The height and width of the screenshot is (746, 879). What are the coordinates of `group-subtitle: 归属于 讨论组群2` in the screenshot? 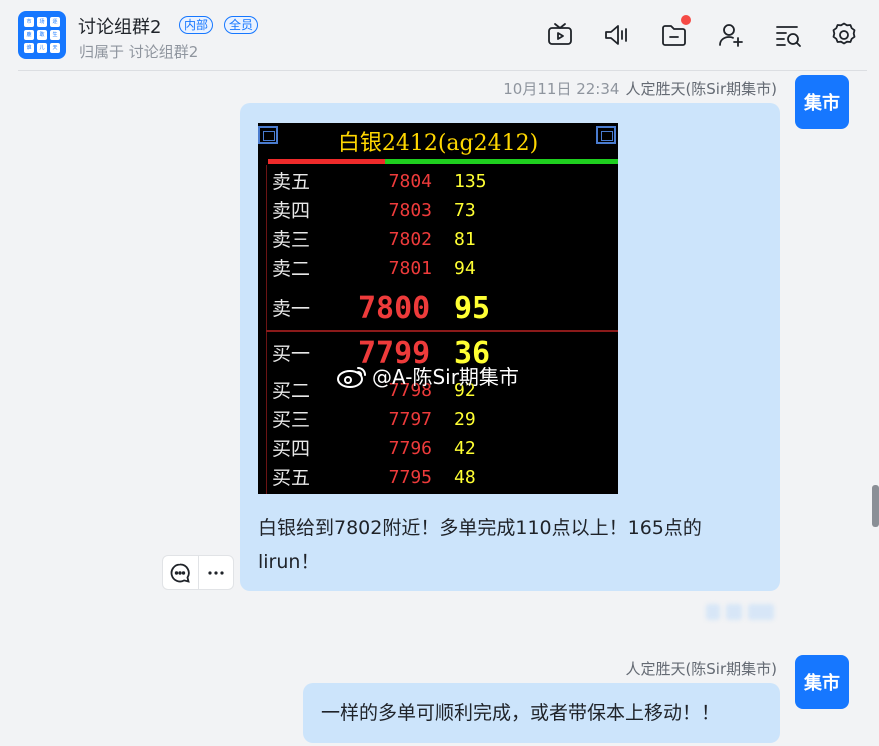 It's located at (139, 52).